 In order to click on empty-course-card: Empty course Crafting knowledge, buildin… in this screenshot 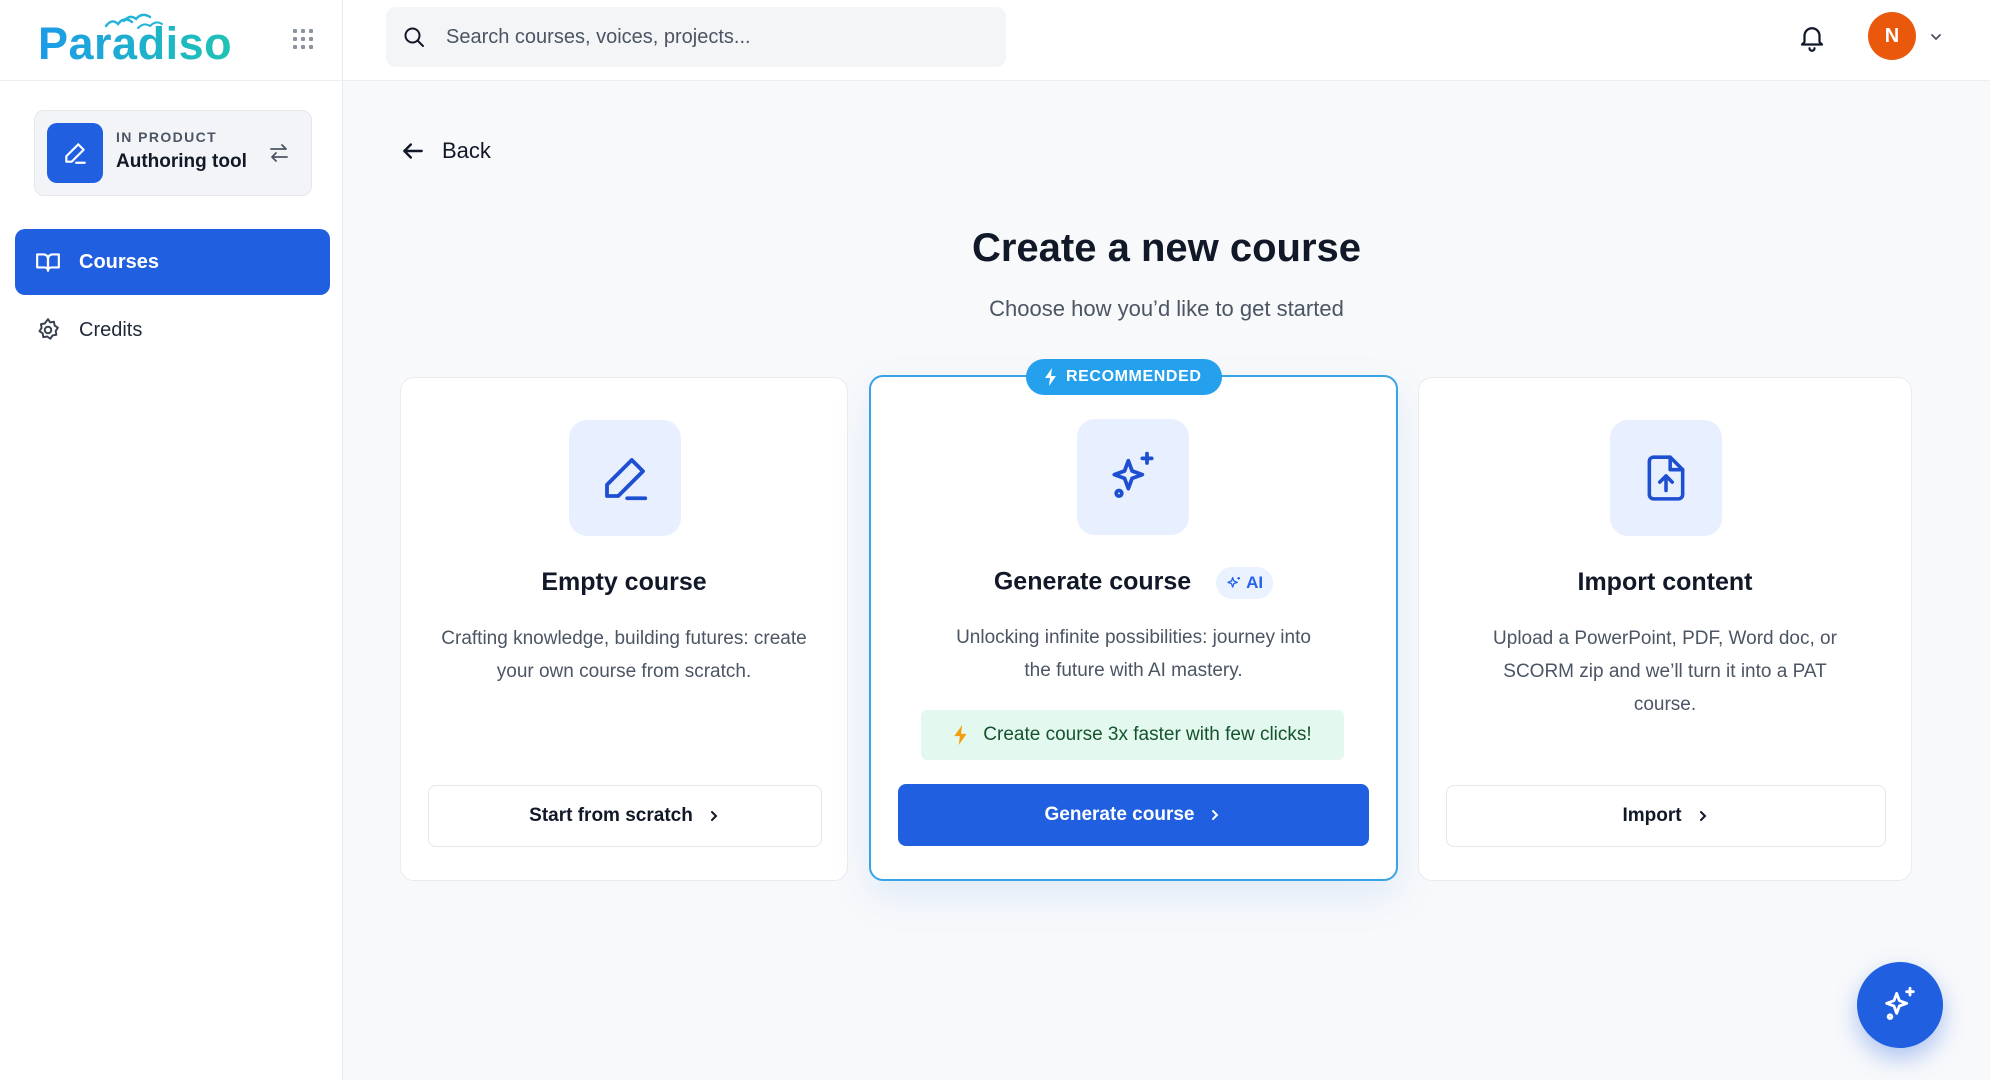, I will do `click(624, 629)`.